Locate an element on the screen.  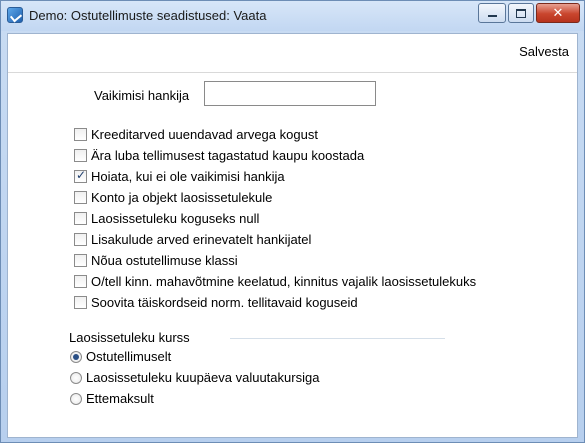
maximize-button is located at coordinates (521, 13).